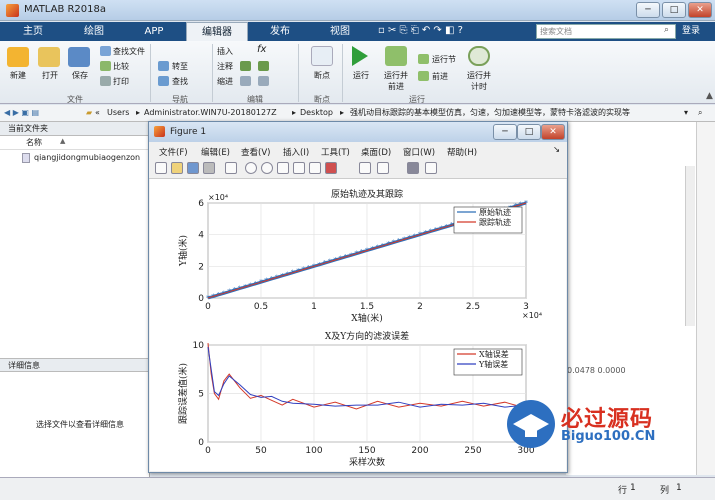 The height and width of the screenshot is (500, 715). What do you see at coordinates (358, 132) in the screenshot?
I see `figure-title-bar: Figure 1 ─ □ ✕` at bounding box center [358, 132].